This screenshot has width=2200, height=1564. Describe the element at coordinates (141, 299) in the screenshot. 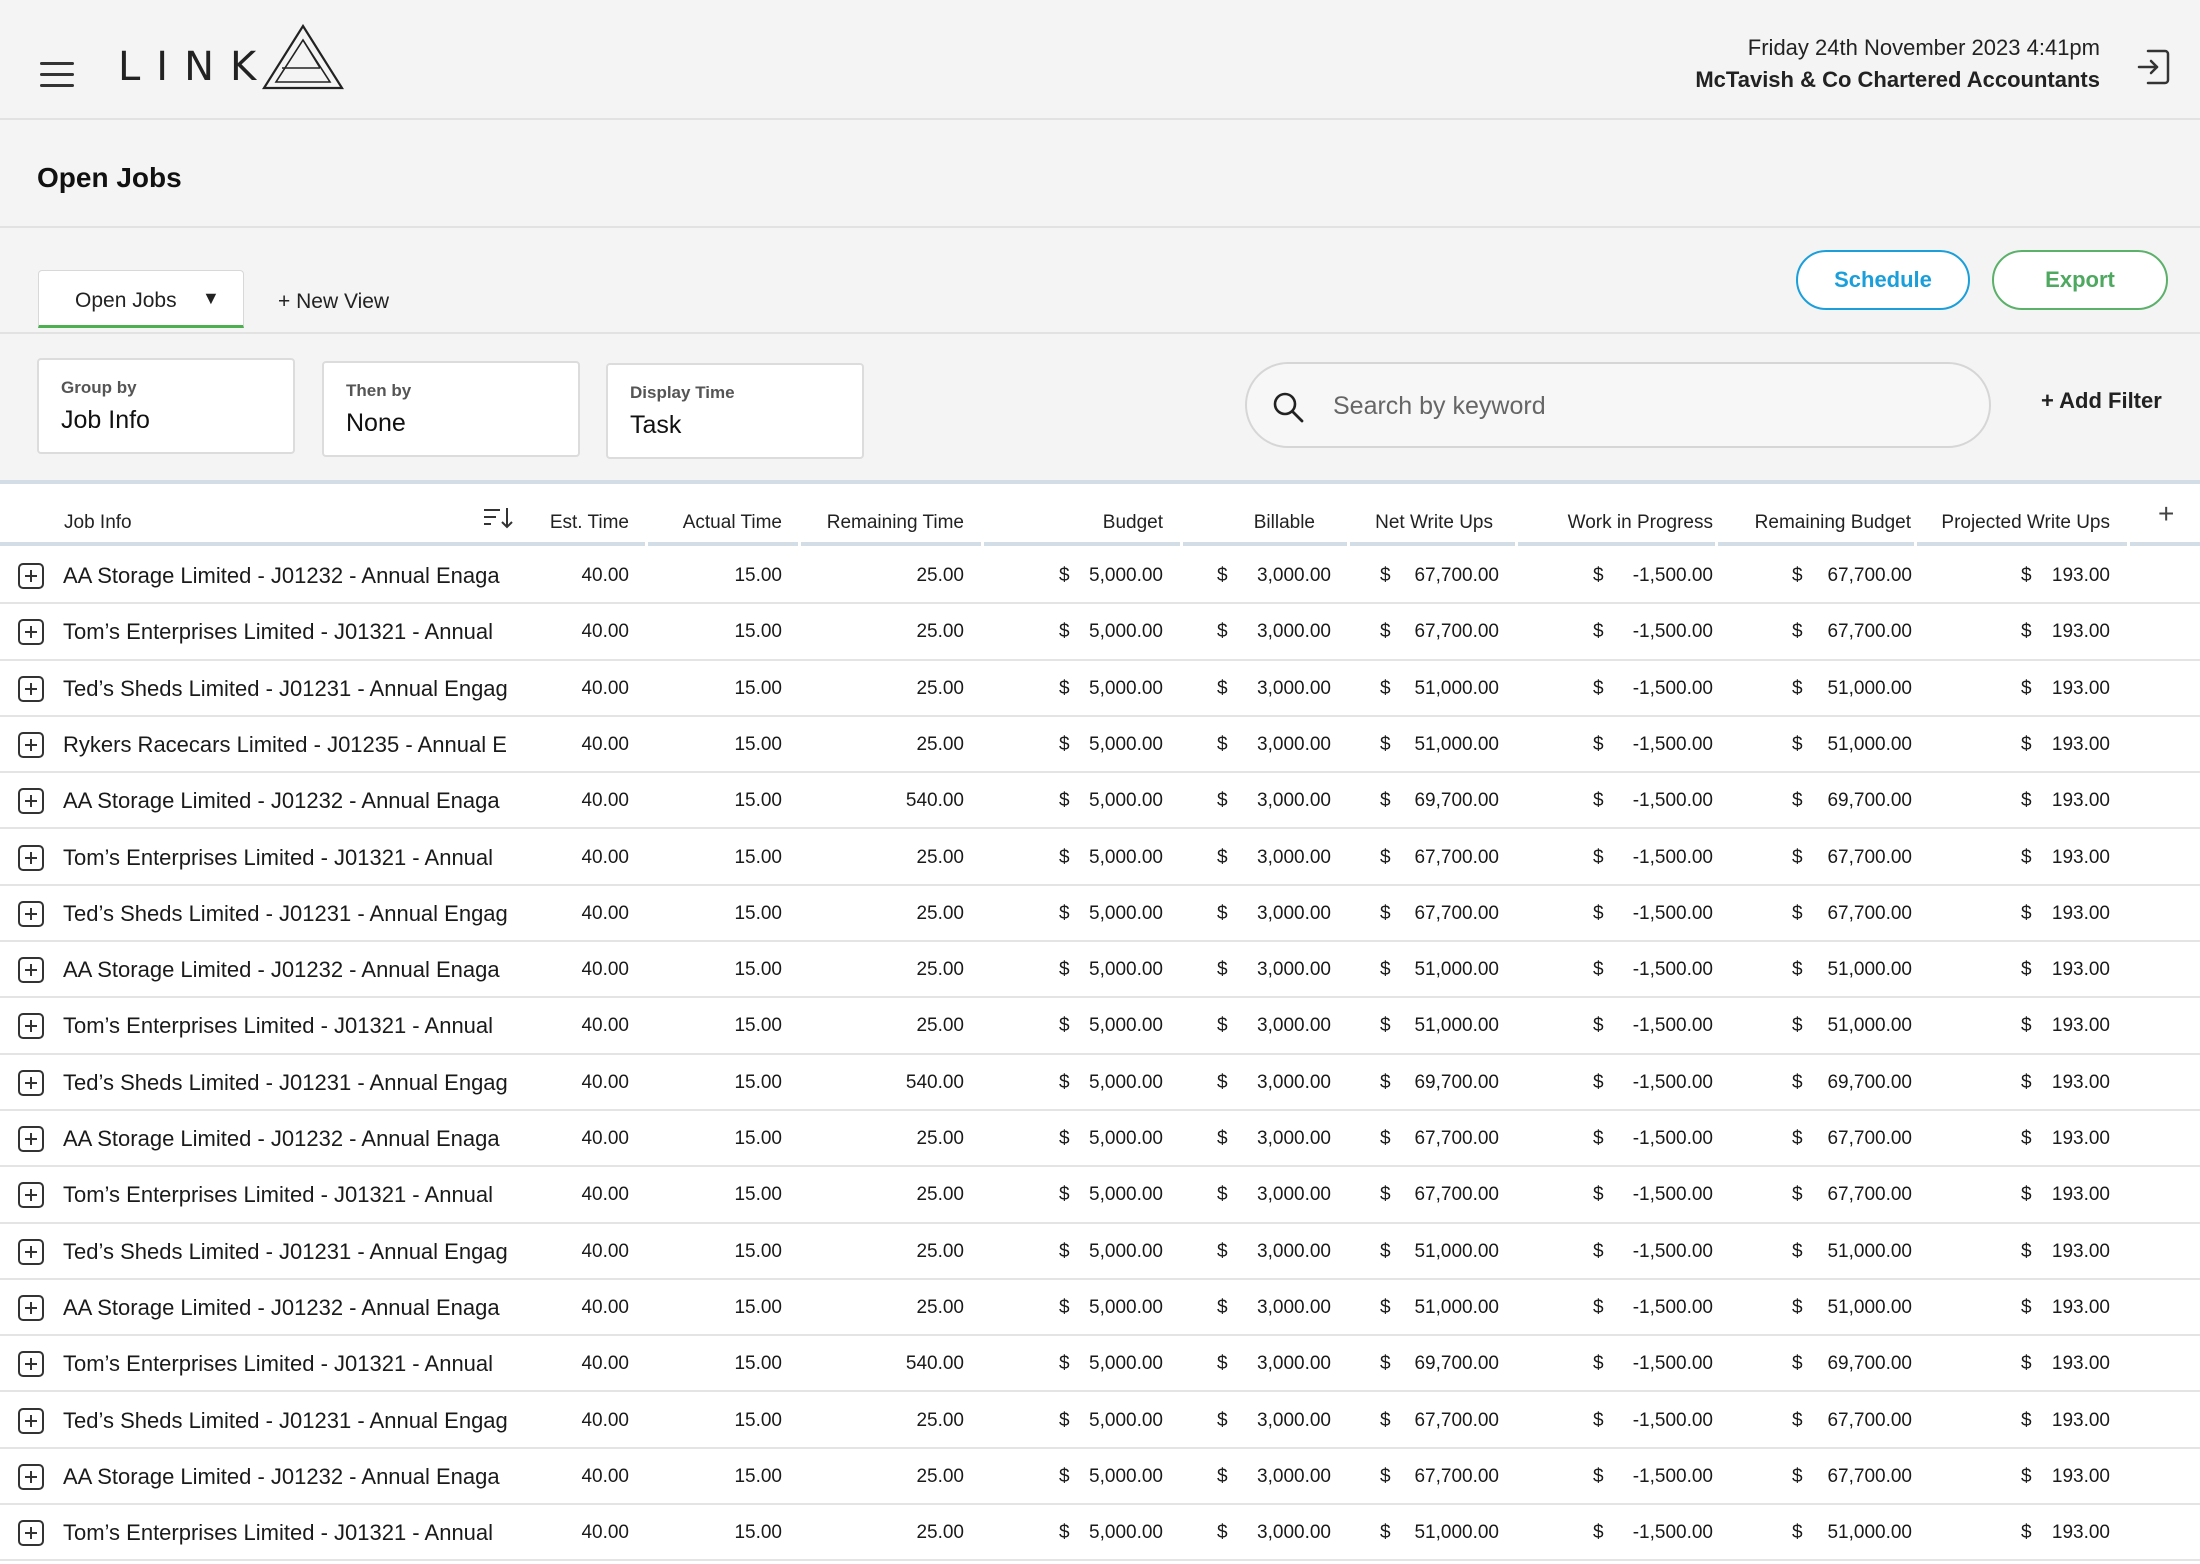

I see `view-tab-open-jobs: Open Jobs ▼` at that location.